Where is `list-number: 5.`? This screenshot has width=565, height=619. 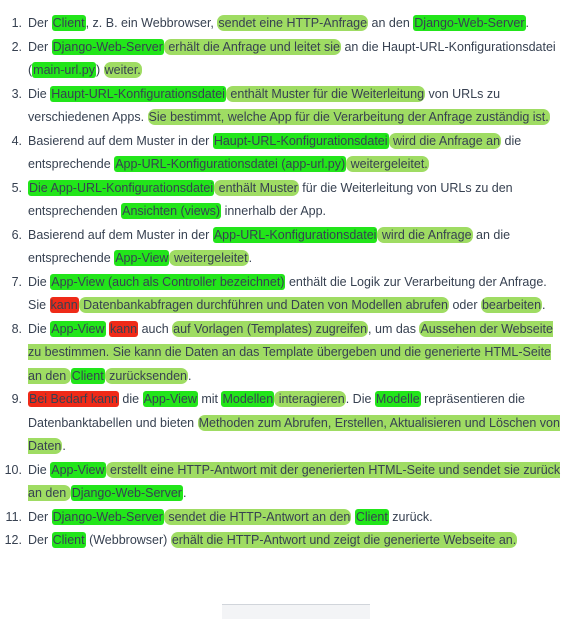
list-number: 5. is located at coordinates (16, 187).